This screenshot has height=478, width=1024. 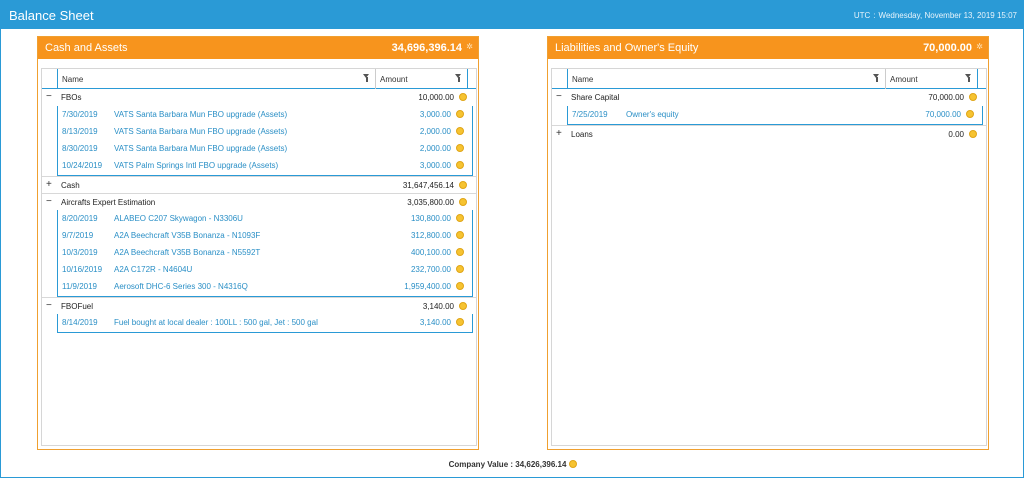 I want to click on company-value: 34,626,396.14, so click(x=541, y=464).